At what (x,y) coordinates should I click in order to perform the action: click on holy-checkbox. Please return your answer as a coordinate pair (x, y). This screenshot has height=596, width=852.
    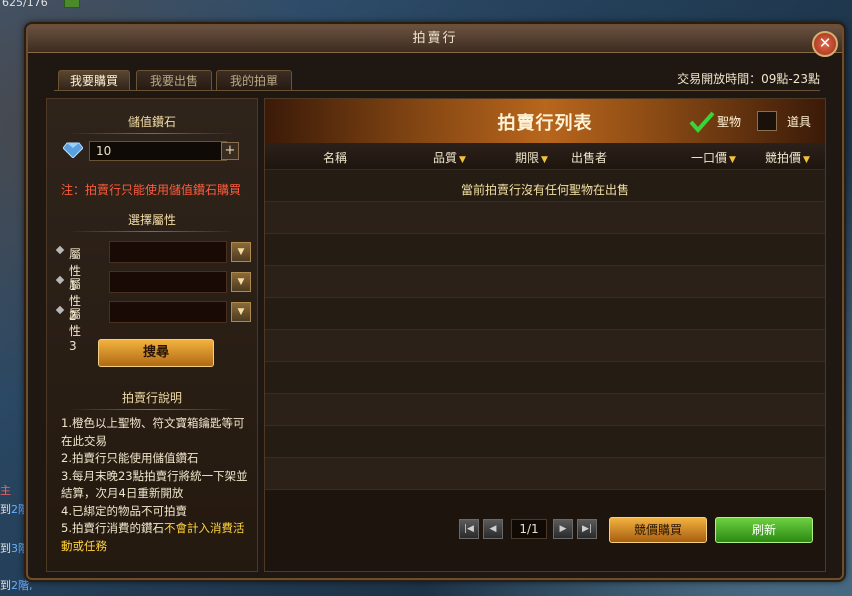
    Looking at the image, I should click on (702, 122).